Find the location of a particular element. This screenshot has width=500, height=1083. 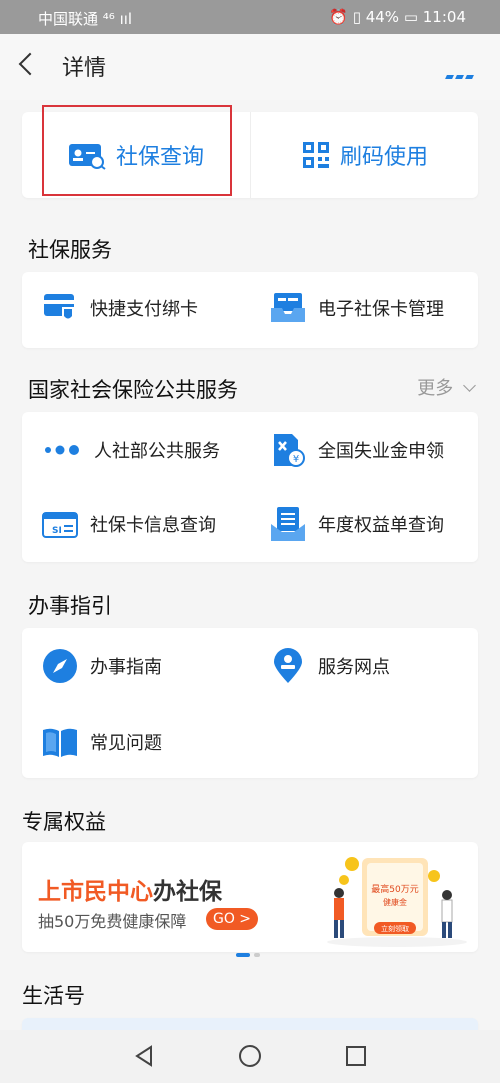

banner-title-highlight: 上市民中心 is located at coordinates (95, 892).